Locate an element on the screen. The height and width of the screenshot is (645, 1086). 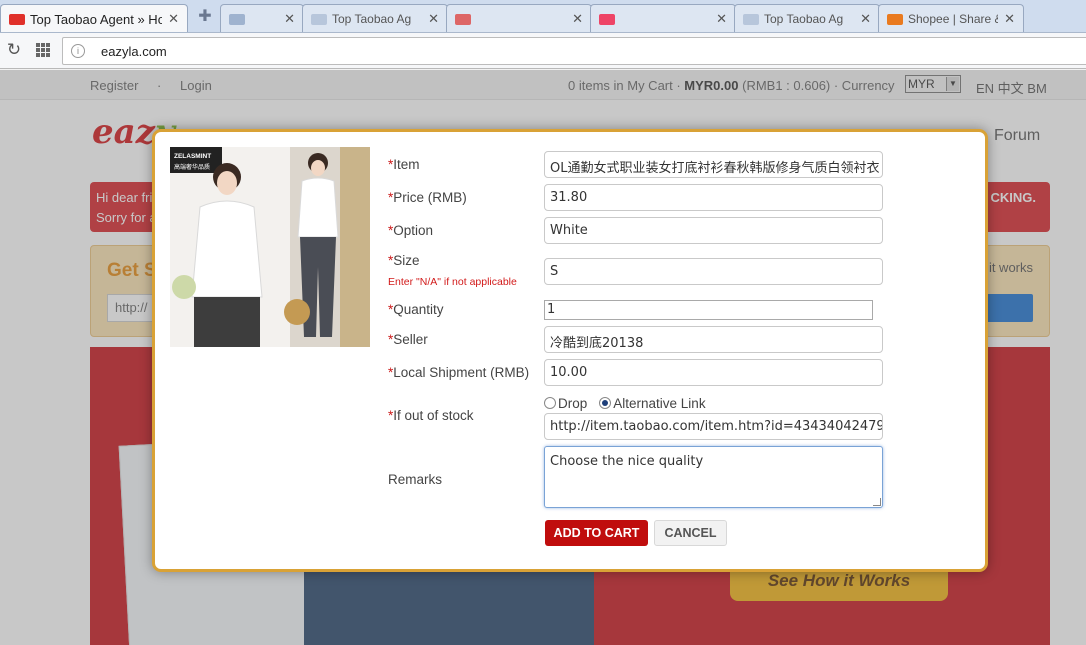
label-text: Price (RMB) is located at coordinates (430, 197).